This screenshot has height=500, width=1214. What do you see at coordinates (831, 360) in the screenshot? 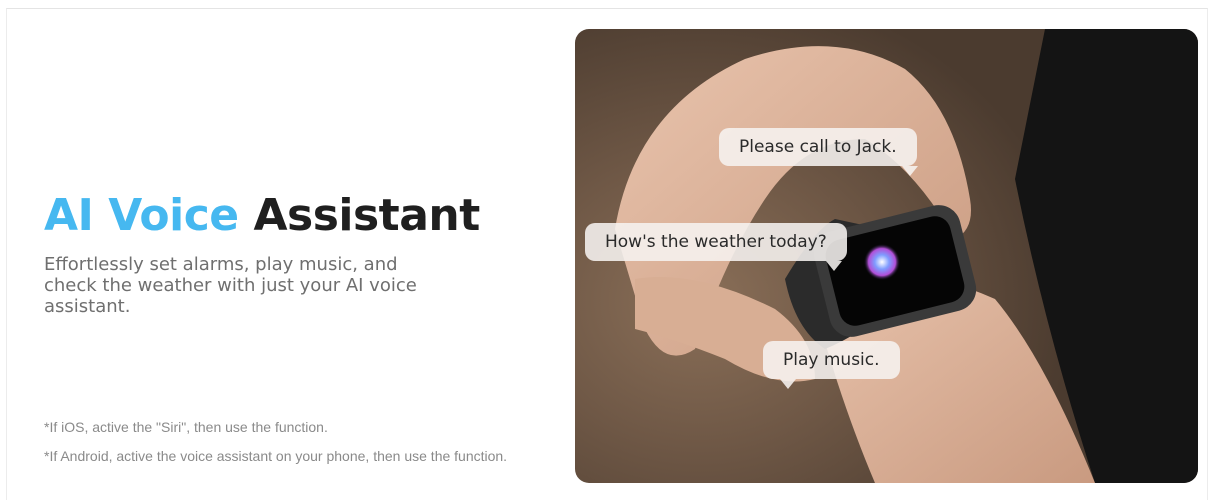
I see `speech-bubble-music: Play music.` at bounding box center [831, 360].